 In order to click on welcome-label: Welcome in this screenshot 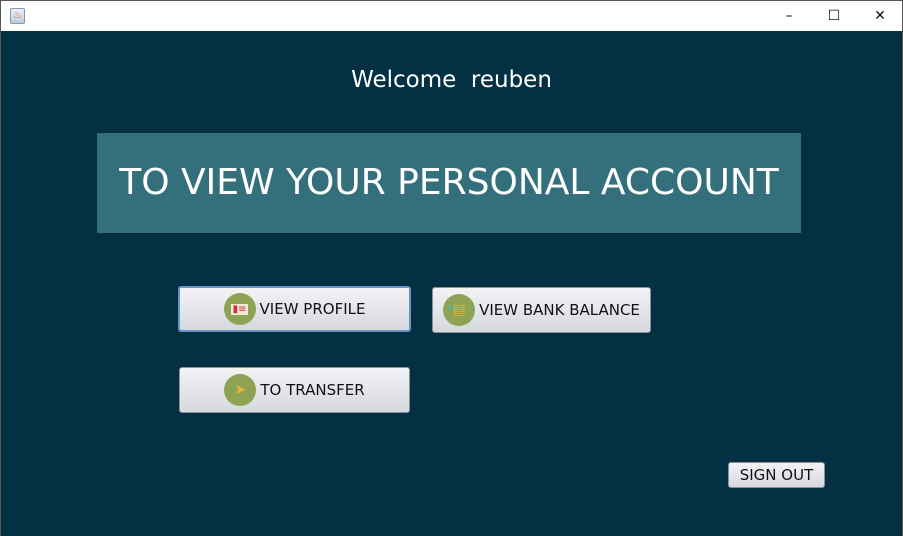, I will do `click(404, 80)`.